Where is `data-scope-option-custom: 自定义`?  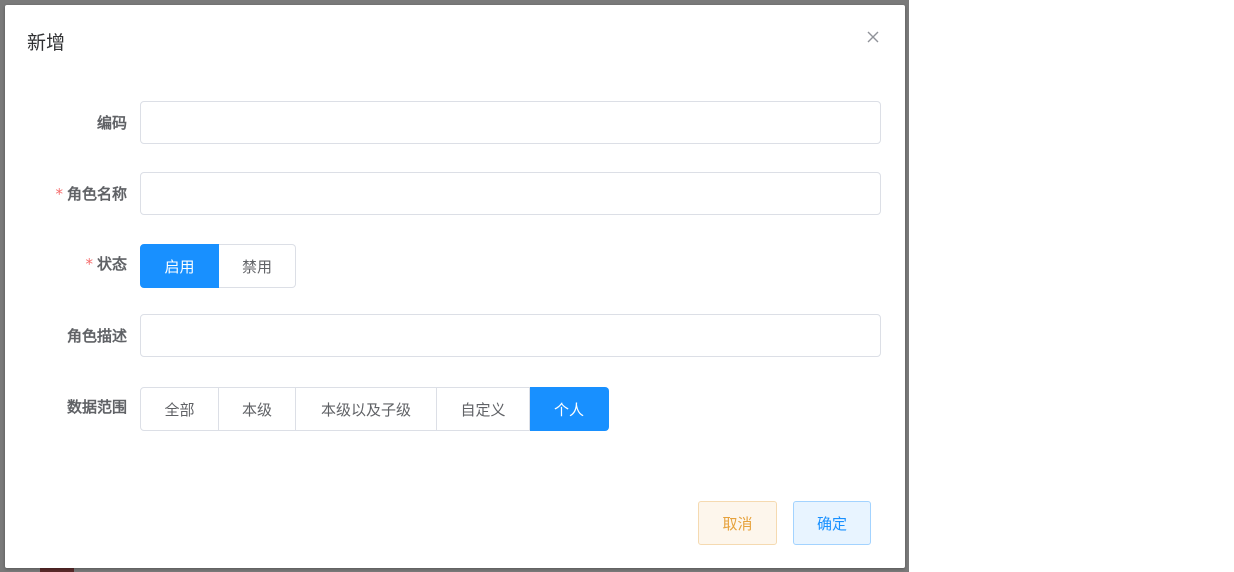
data-scope-option-custom: 自定义 is located at coordinates (483, 409).